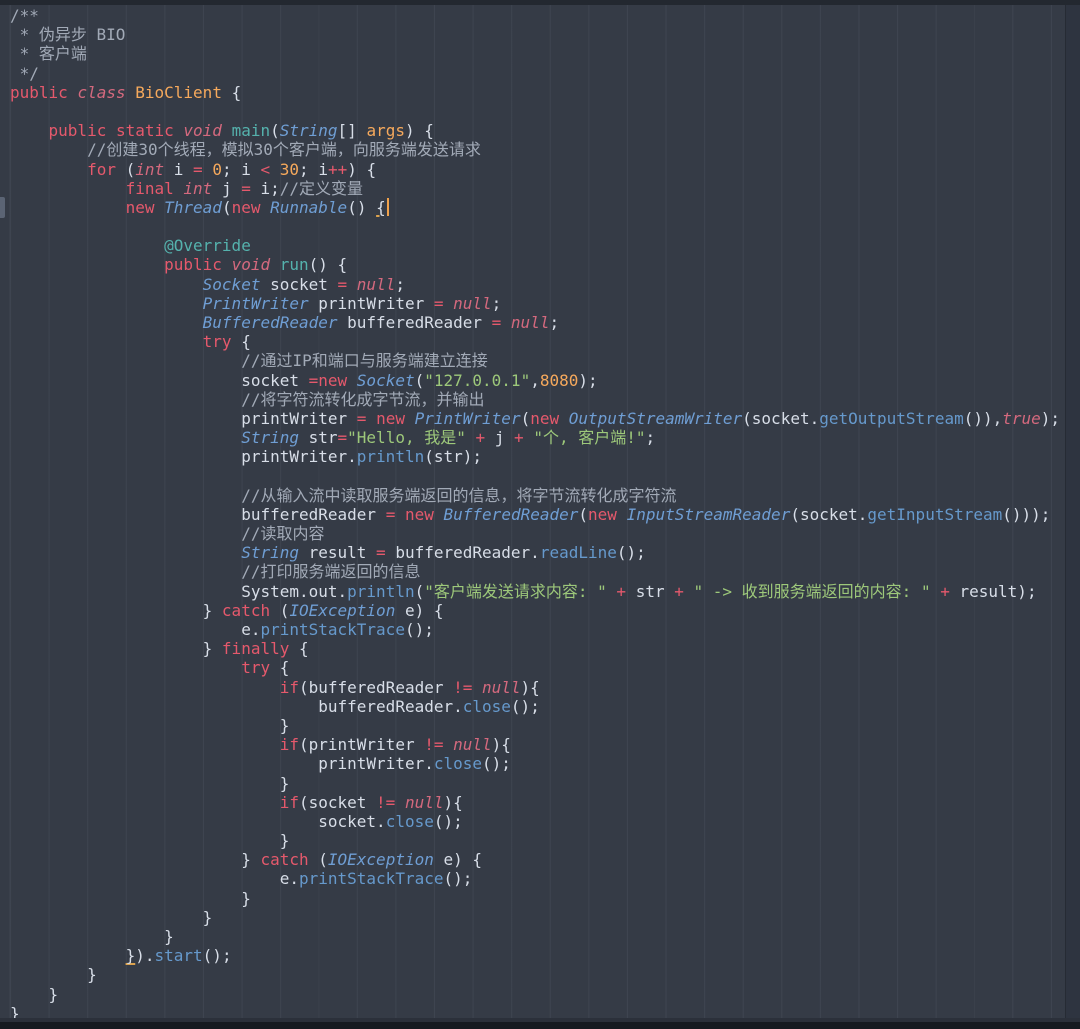 The width and height of the screenshot is (1080, 1029). What do you see at coordinates (299, 284) in the screenshot?
I see `code-token: socket` at bounding box center [299, 284].